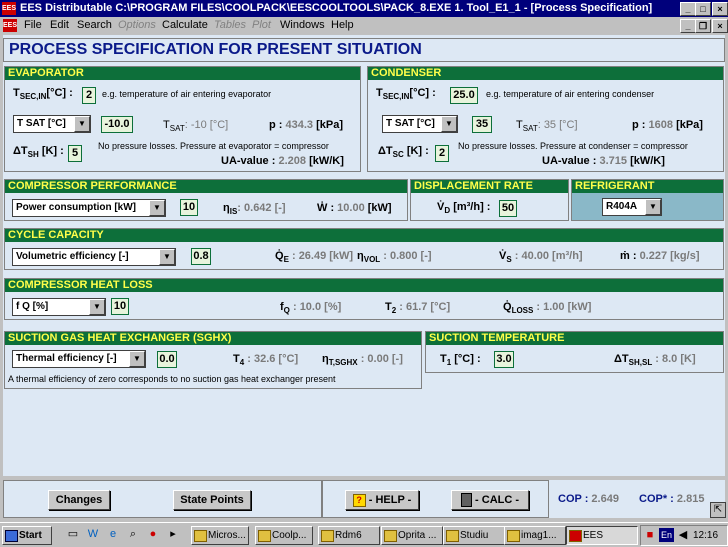  Describe the element at coordinates (541, 257) in the screenshot. I see `cycle-vs: V̇S : 40.00 [m³/h]` at that location.